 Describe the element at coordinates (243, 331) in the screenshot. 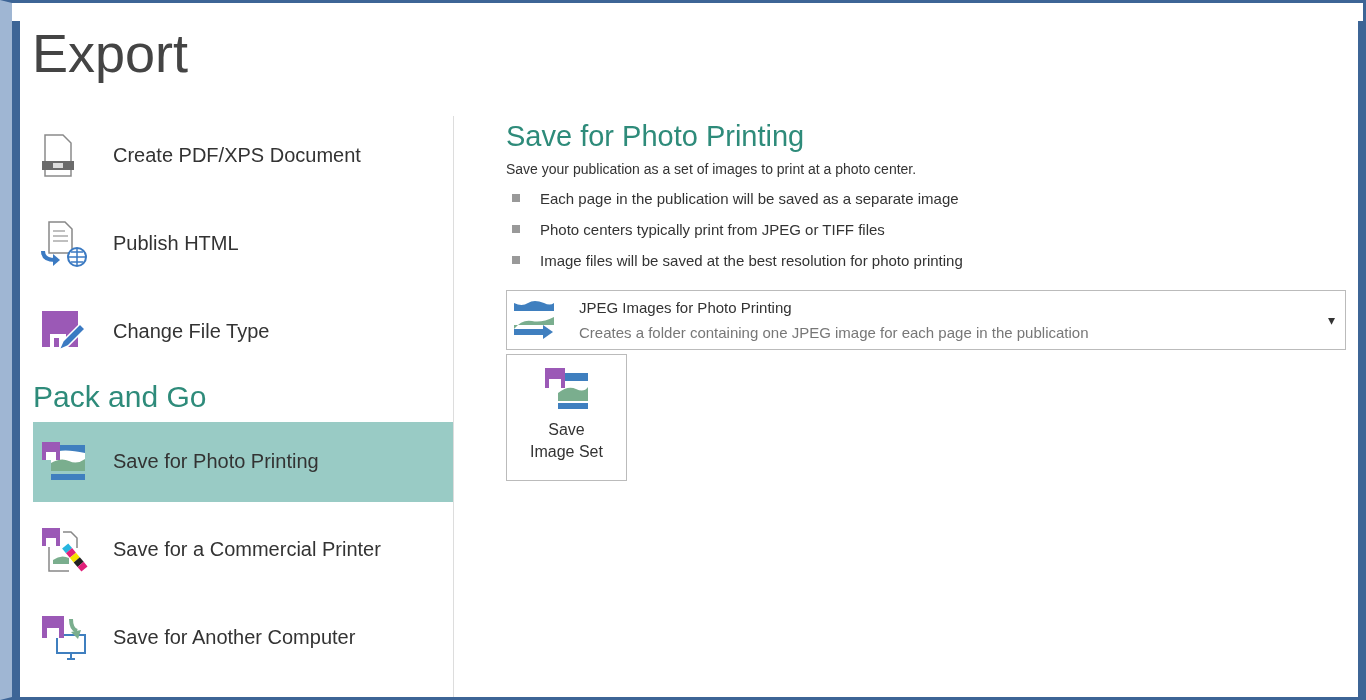

I see `export-option: Change File Type` at that location.